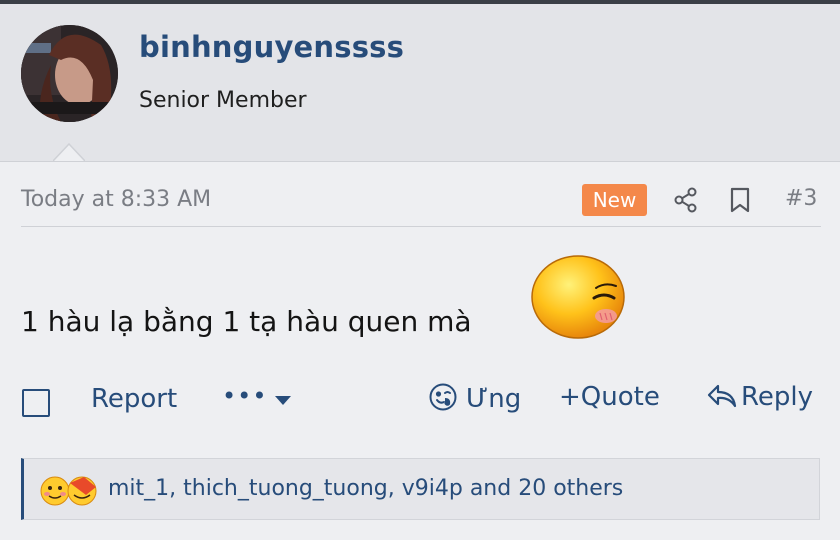 The width and height of the screenshot is (840, 540). What do you see at coordinates (609, 397) in the screenshot?
I see `quote-button: +Quote` at bounding box center [609, 397].